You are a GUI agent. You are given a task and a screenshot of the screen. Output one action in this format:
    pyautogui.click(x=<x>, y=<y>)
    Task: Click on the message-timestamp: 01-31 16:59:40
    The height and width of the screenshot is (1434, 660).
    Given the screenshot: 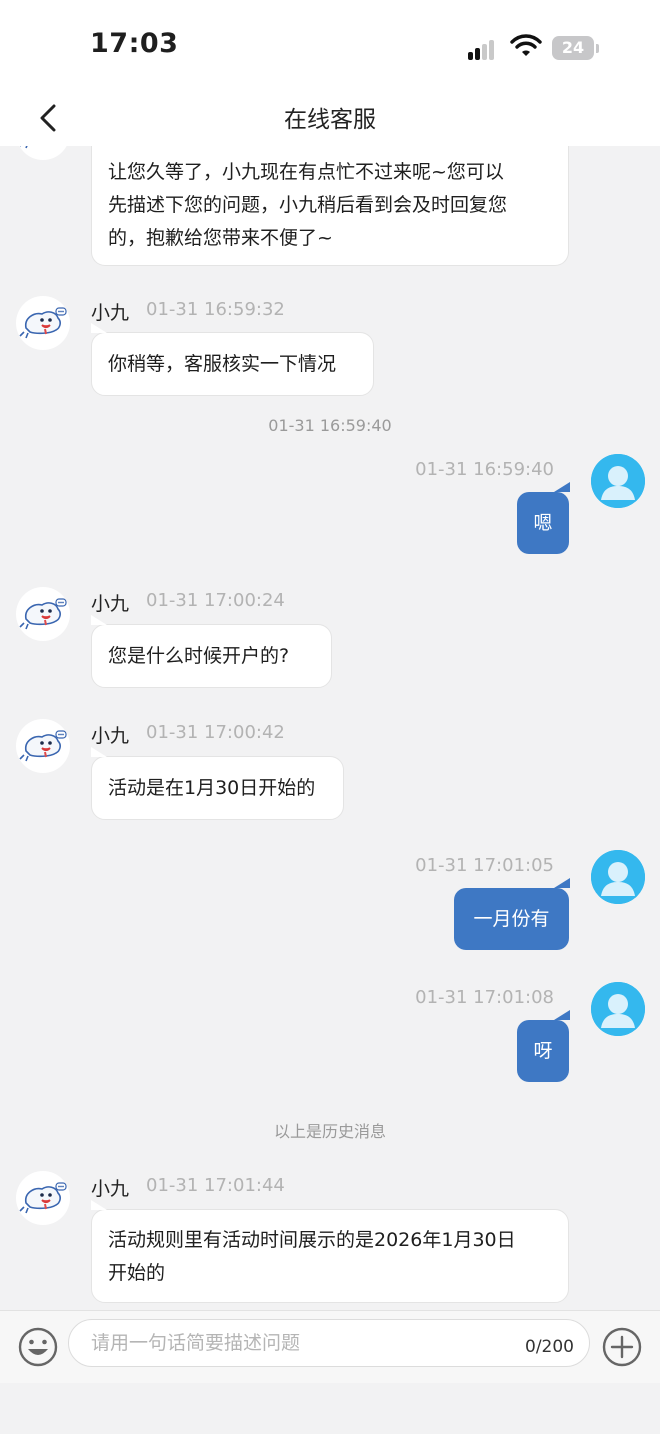 What is the action you would take?
    pyautogui.click(x=484, y=469)
    